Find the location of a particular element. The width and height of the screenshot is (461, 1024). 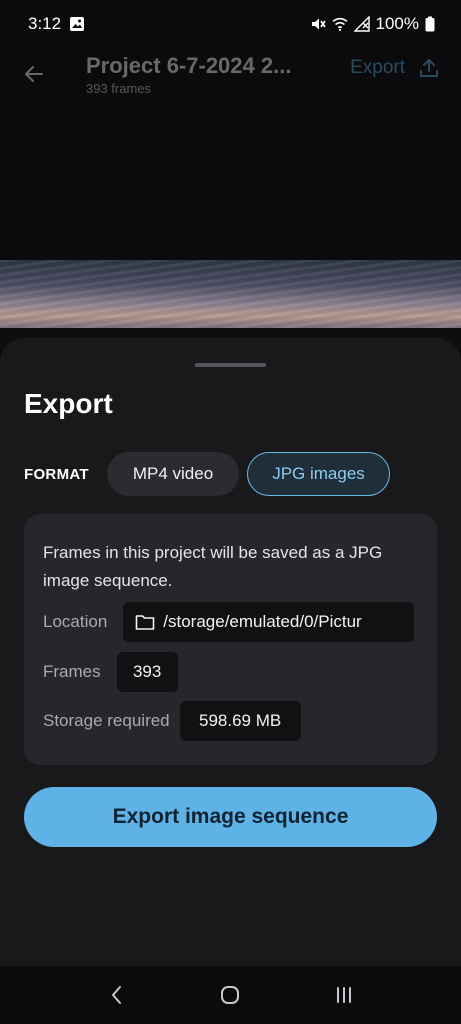

storage-value: 598.69 MB is located at coordinates (240, 721).